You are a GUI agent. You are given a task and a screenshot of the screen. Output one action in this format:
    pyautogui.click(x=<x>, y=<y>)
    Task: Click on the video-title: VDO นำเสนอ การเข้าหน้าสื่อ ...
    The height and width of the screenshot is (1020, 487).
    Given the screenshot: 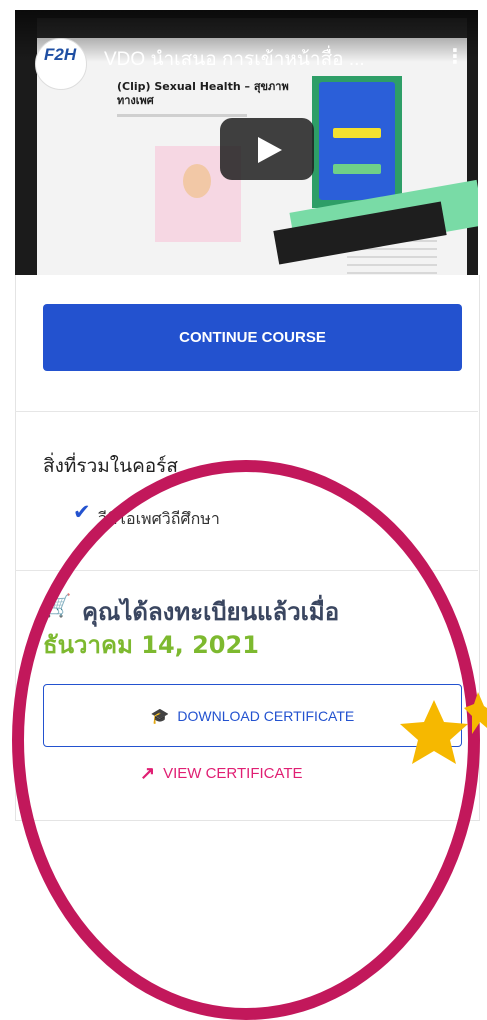 What is the action you would take?
    pyautogui.click(x=269, y=59)
    